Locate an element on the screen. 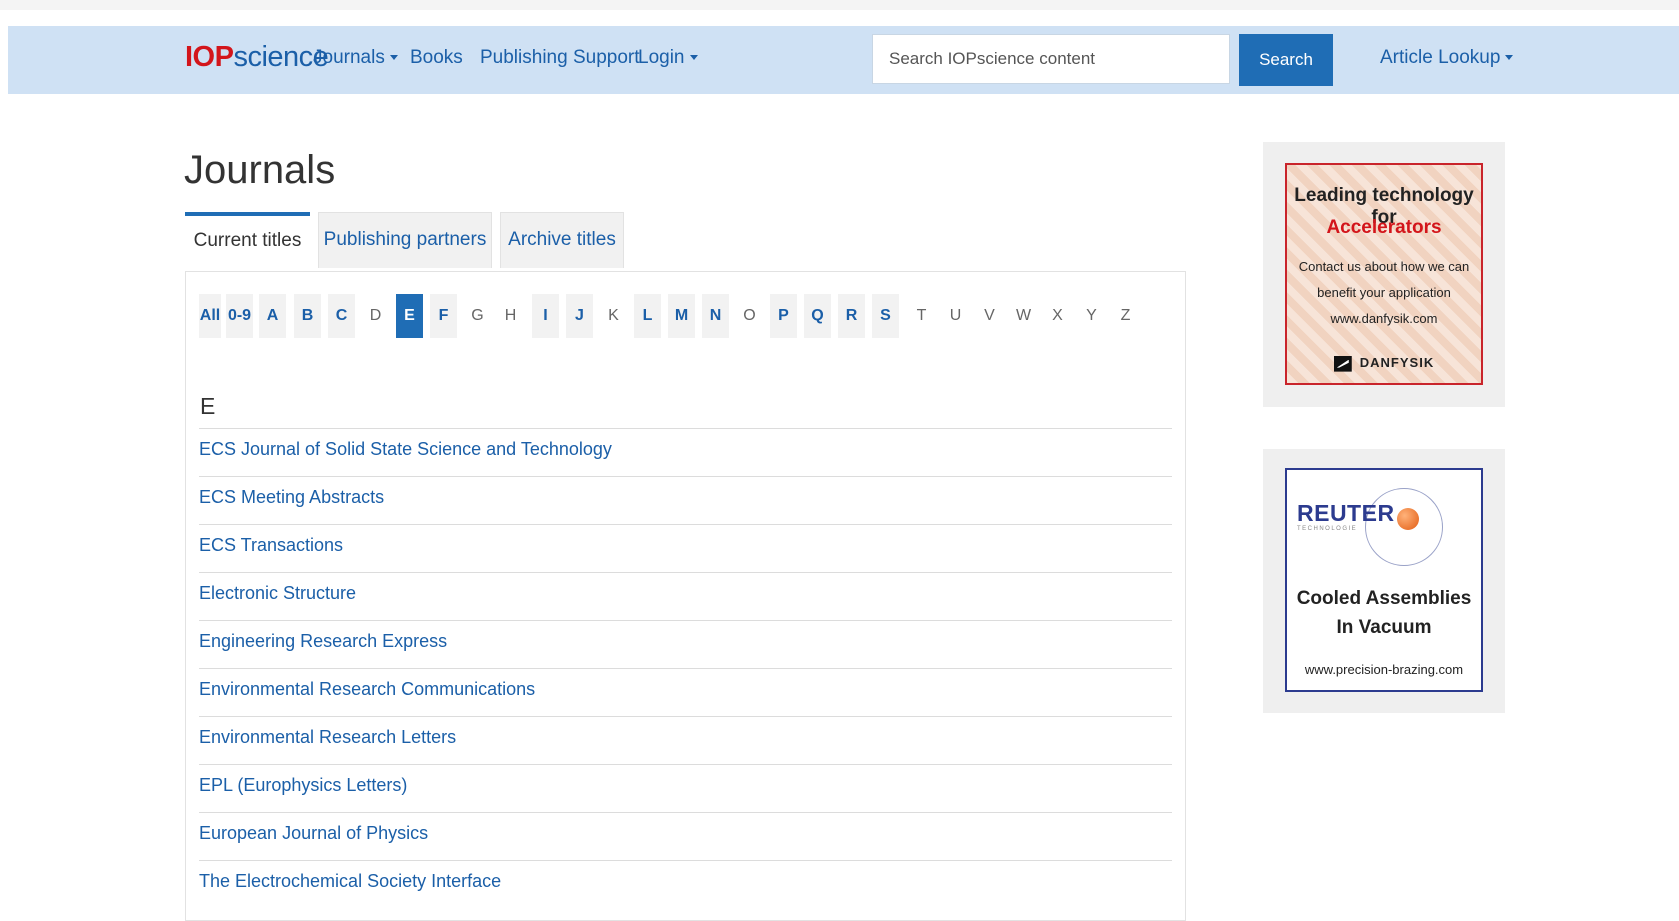 This screenshot has width=1679, height=921. danfysik-logo-icon is located at coordinates (1342, 363).